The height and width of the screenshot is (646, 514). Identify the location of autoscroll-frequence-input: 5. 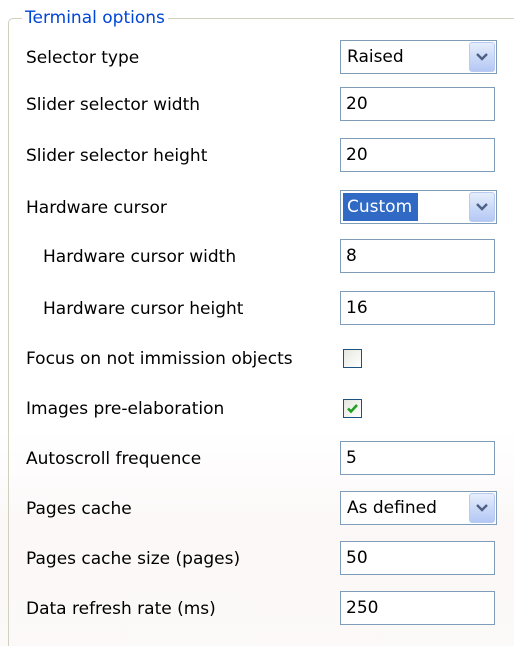
(417, 458).